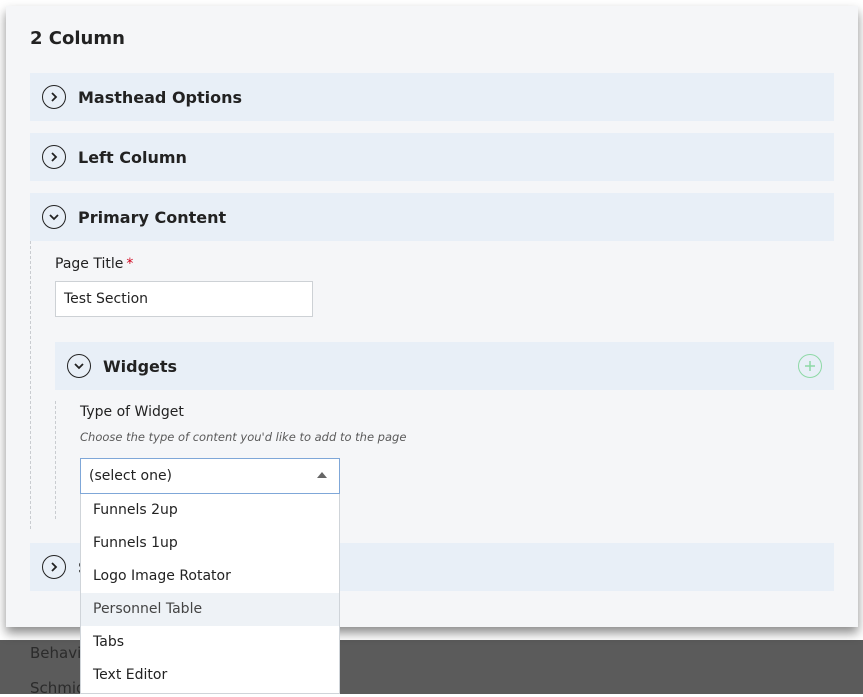 The height and width of the screenshot is (697, 863). I want to click on section-left-column: Left Column, so click(432, 157).